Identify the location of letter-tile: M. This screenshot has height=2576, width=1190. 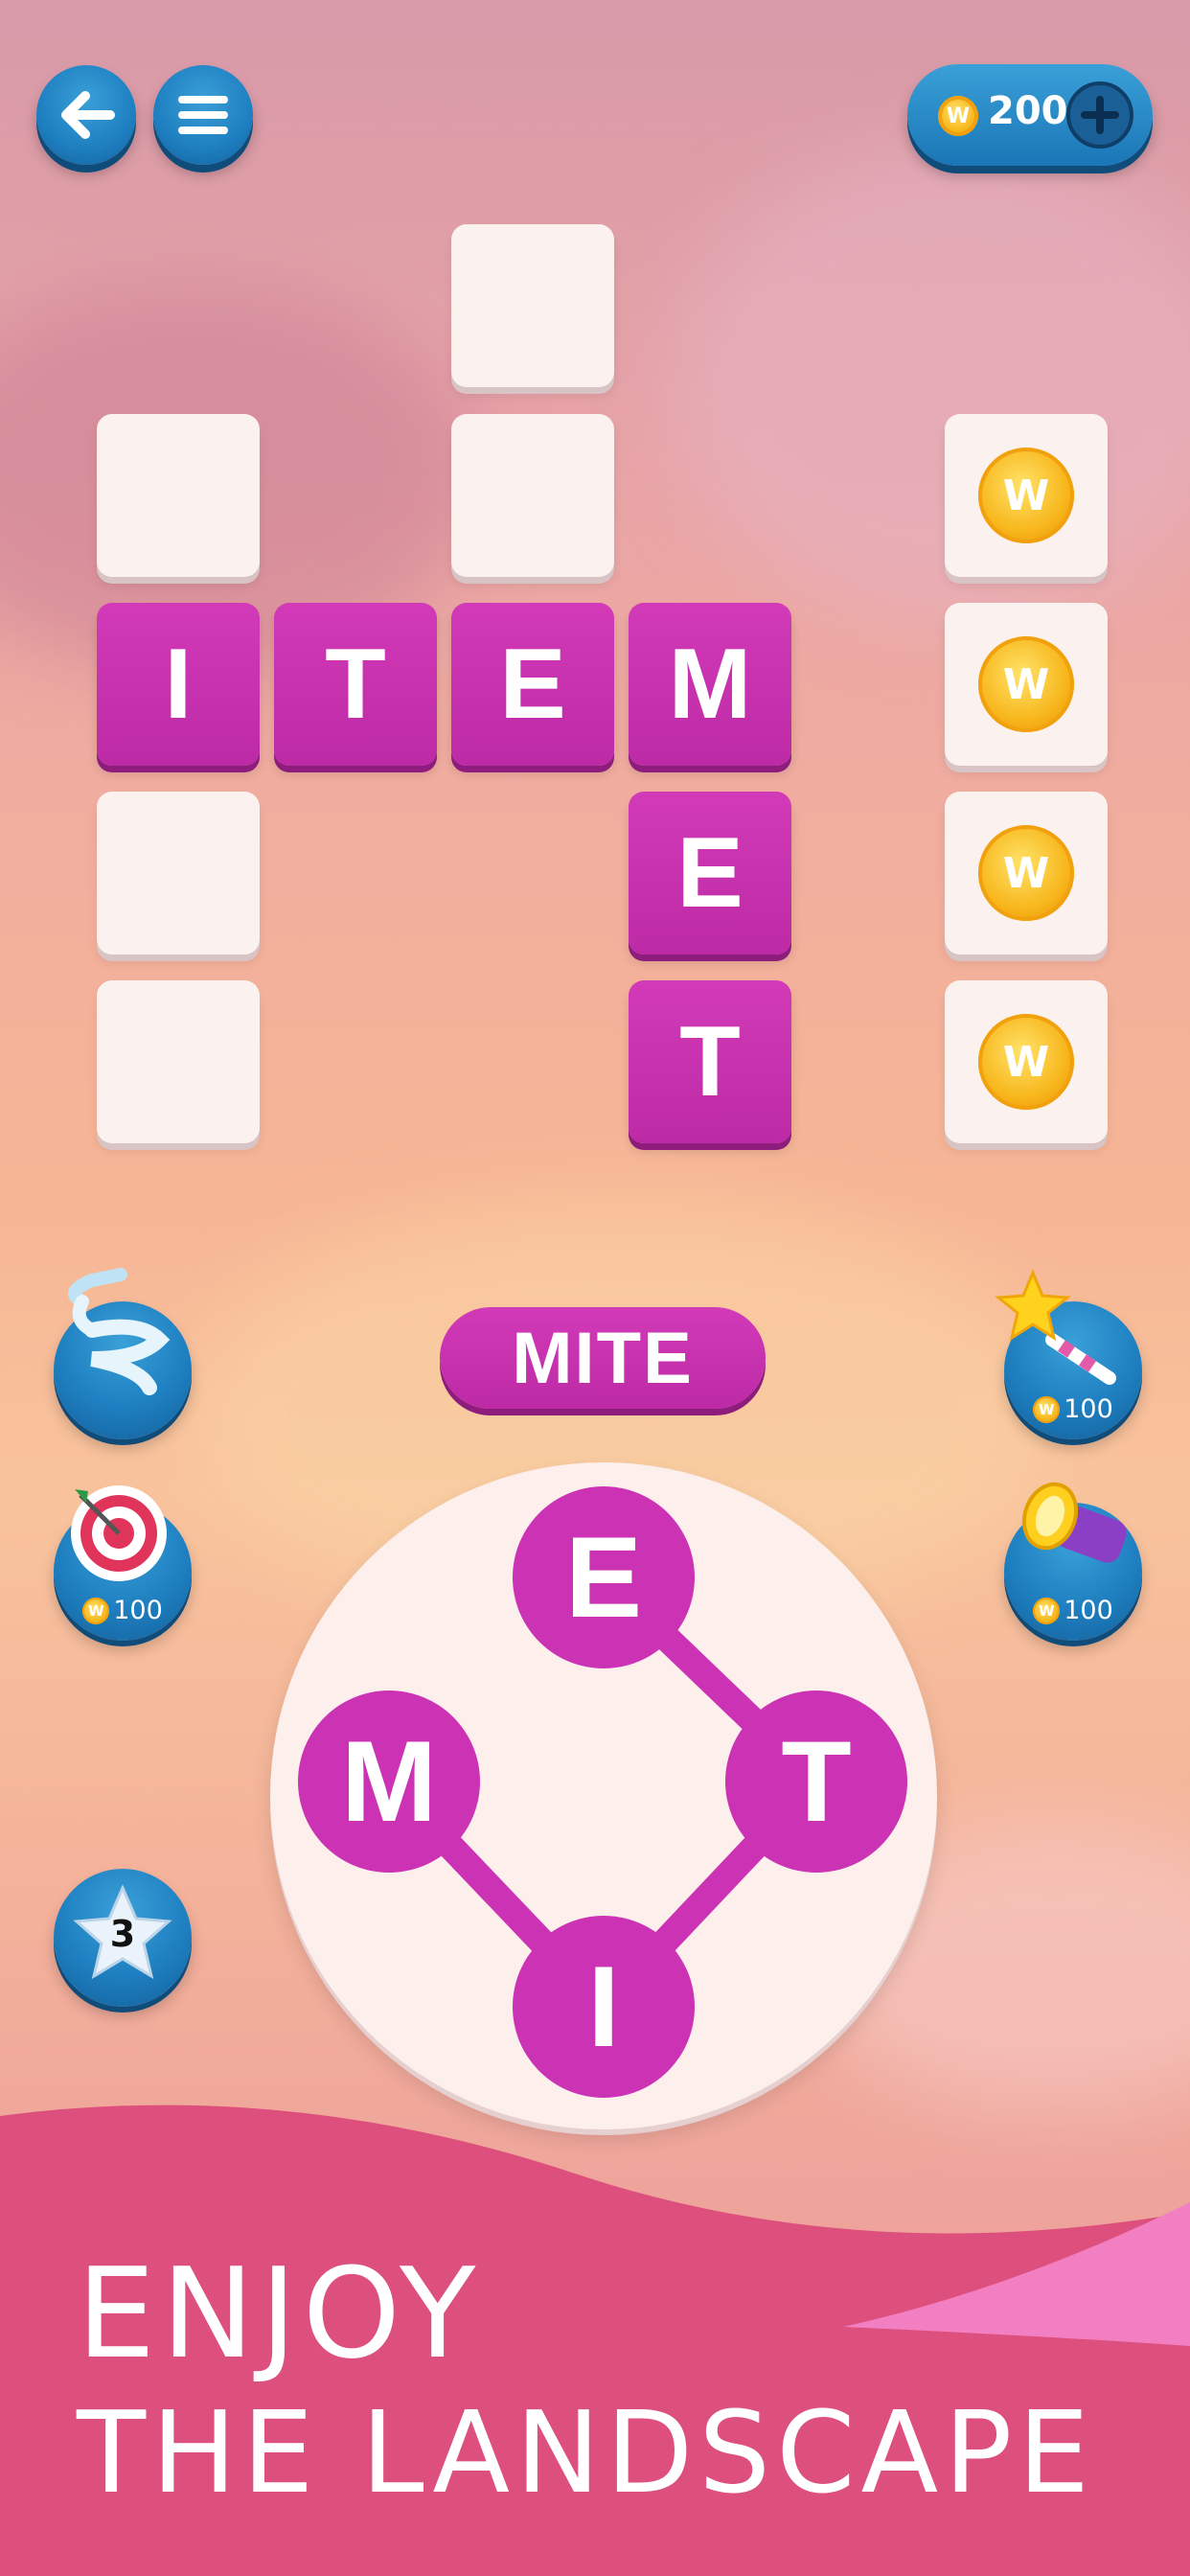
(710, 684).